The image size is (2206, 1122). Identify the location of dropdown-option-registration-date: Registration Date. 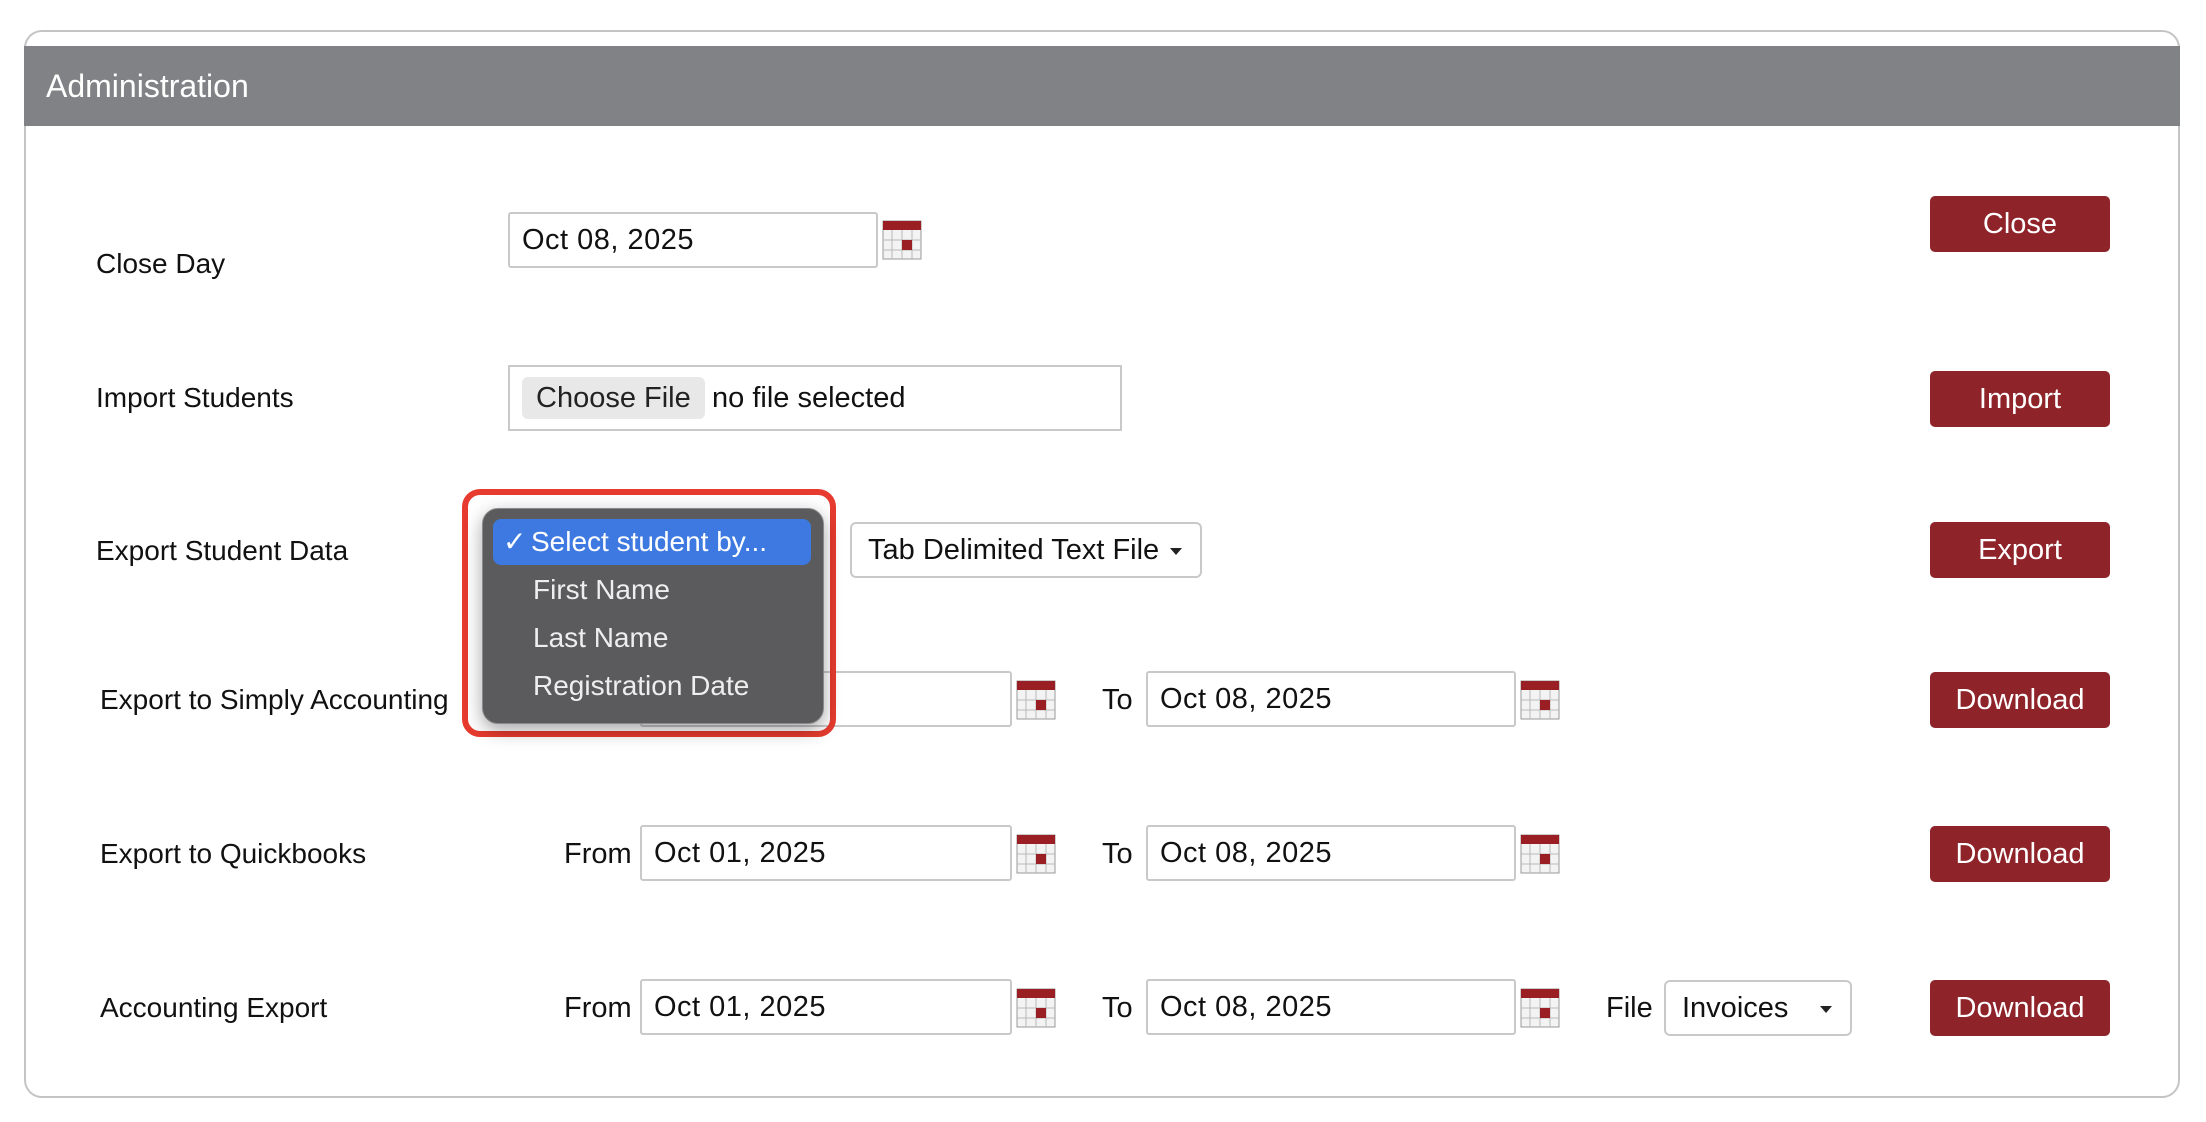
(652, 686).